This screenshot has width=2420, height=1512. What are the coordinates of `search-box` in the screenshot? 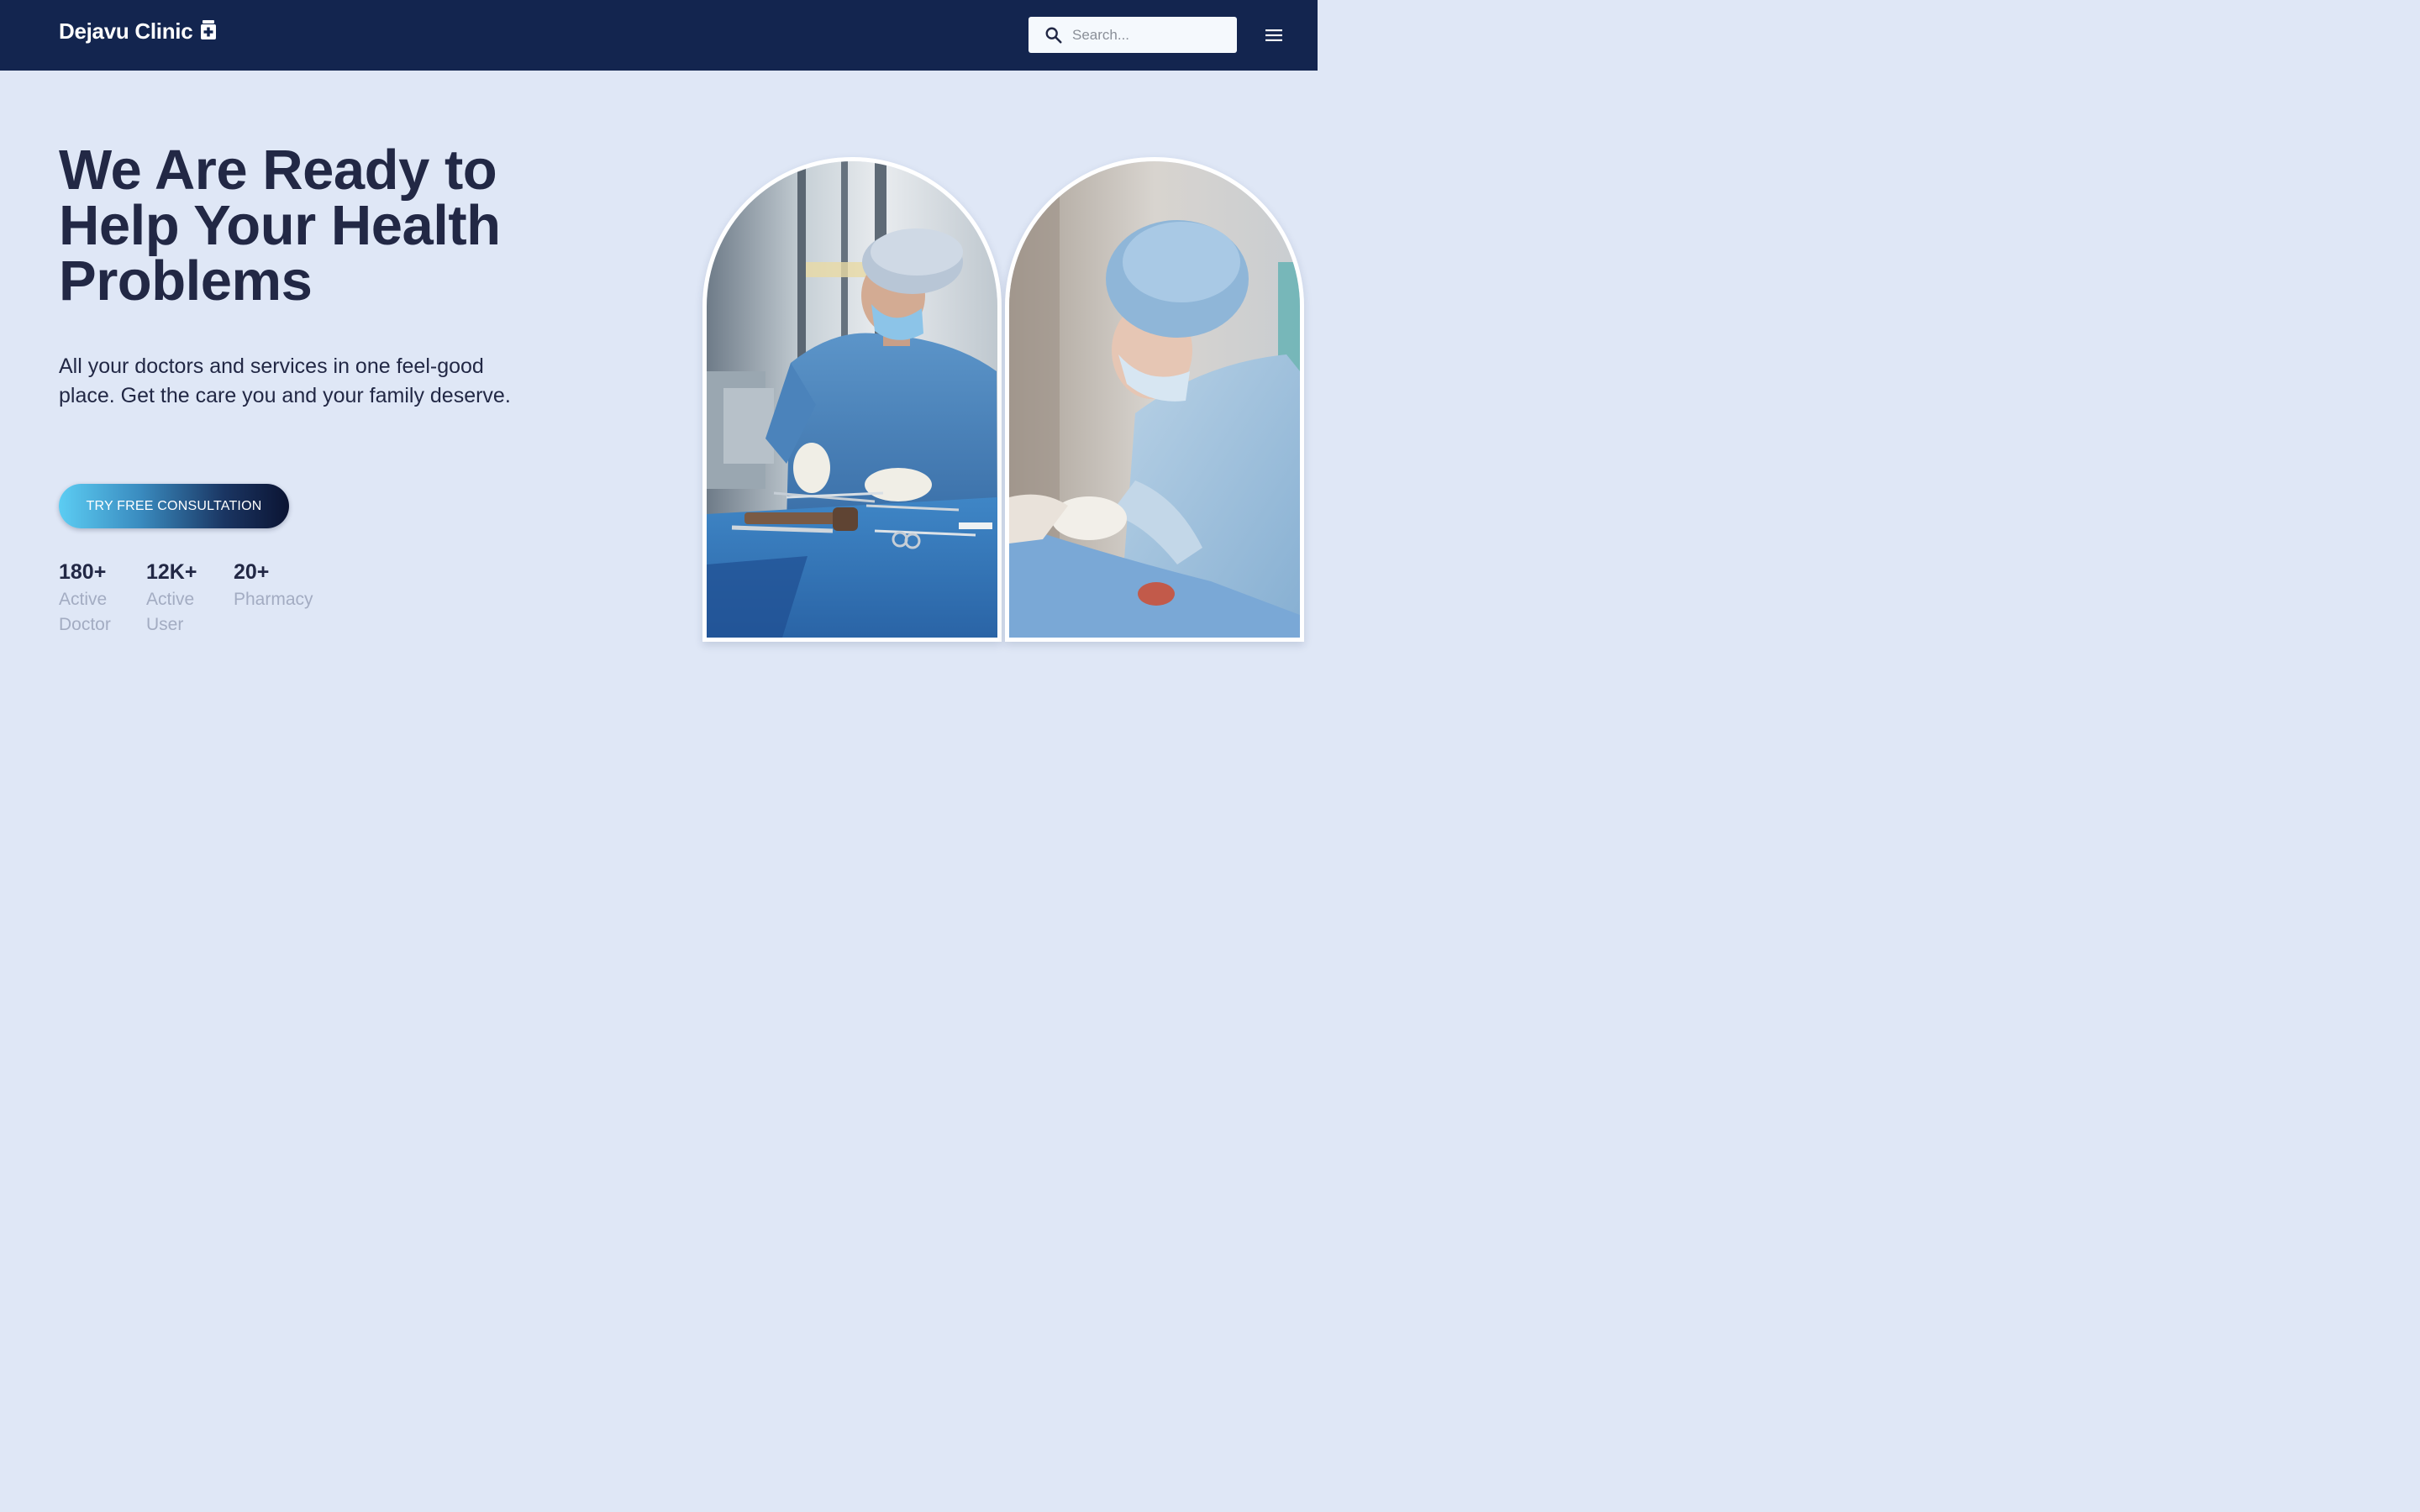 It's located at (1133, 35).